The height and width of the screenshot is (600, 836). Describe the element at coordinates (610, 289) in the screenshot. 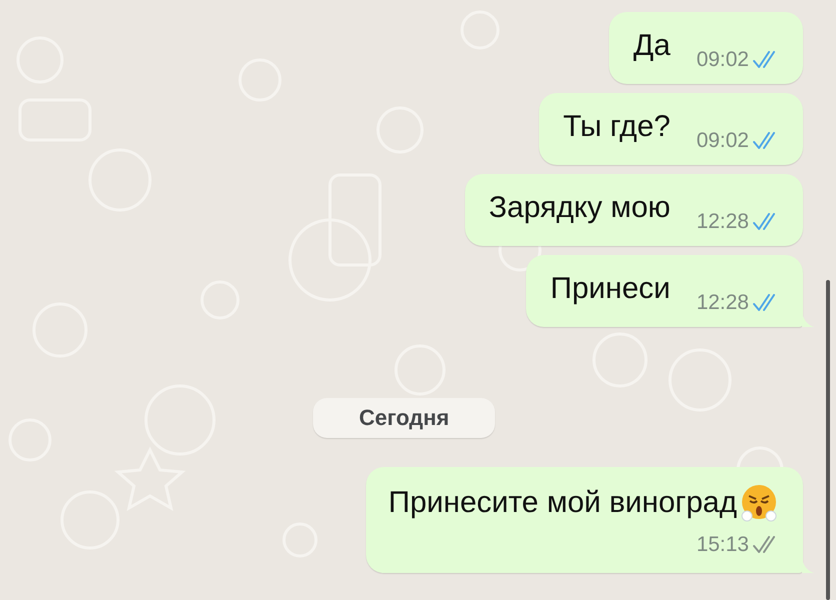

I see `message-text: Принеси` at that location.